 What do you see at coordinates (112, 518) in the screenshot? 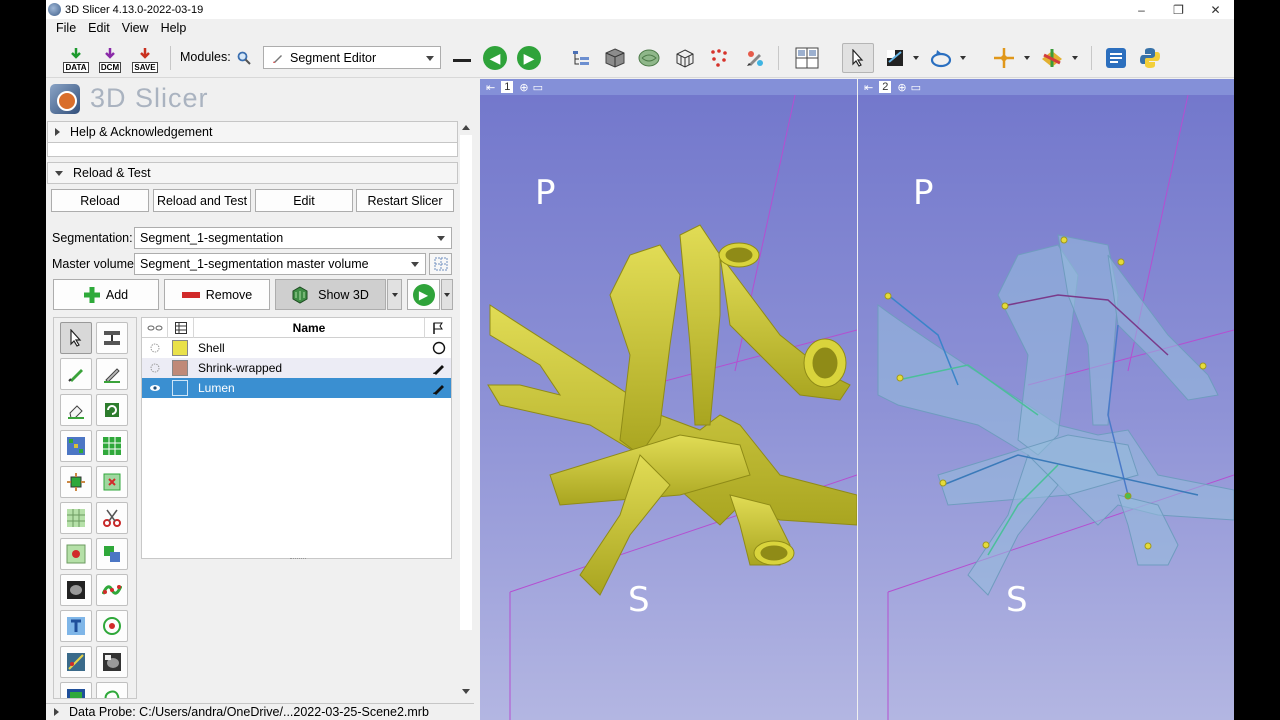
I see `effect-scissors-button` at bounding box center [112, 518].